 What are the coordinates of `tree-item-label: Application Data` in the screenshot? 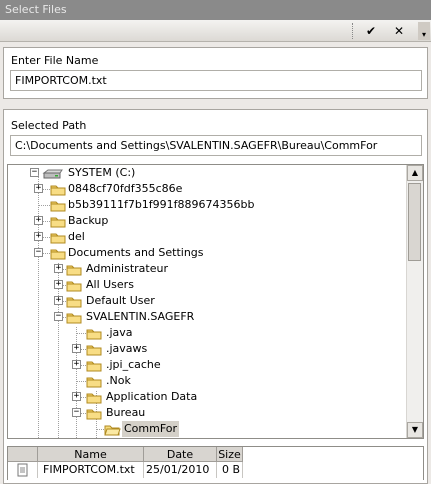 It's located at (152, 396).